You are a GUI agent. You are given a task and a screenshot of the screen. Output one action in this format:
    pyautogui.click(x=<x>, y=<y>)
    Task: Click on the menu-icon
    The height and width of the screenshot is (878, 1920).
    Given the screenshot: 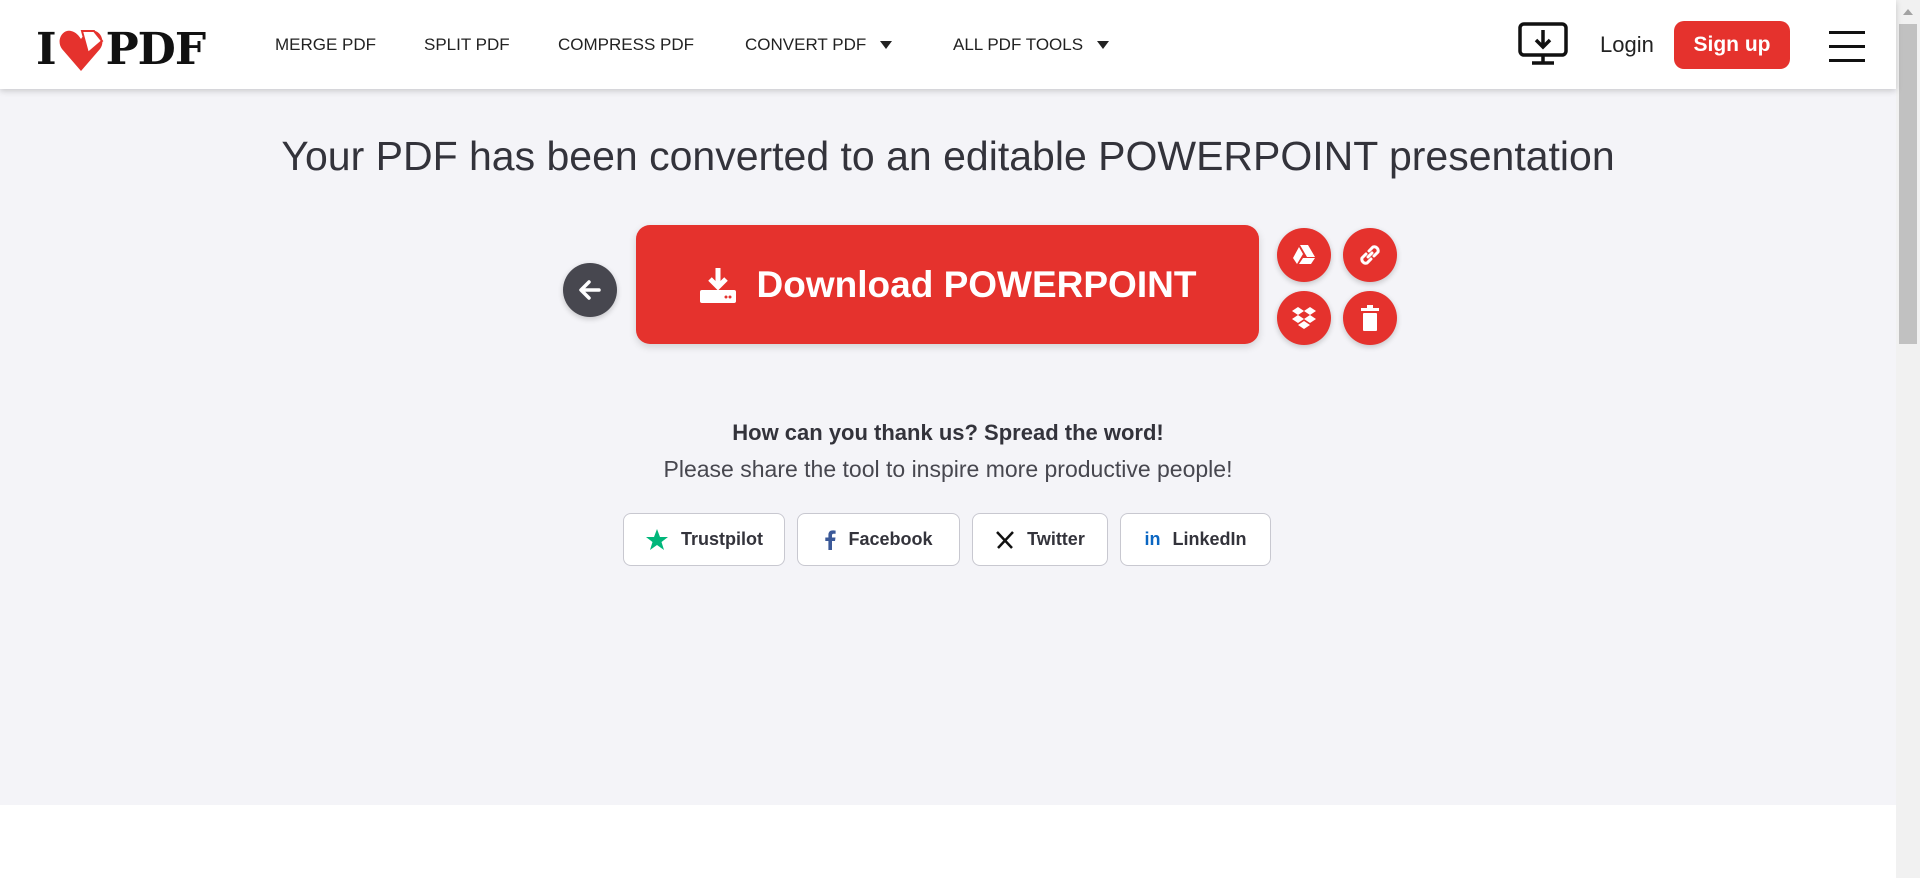 What is the action you would take?
    pyautogui.click(x=1847, y=52)
    